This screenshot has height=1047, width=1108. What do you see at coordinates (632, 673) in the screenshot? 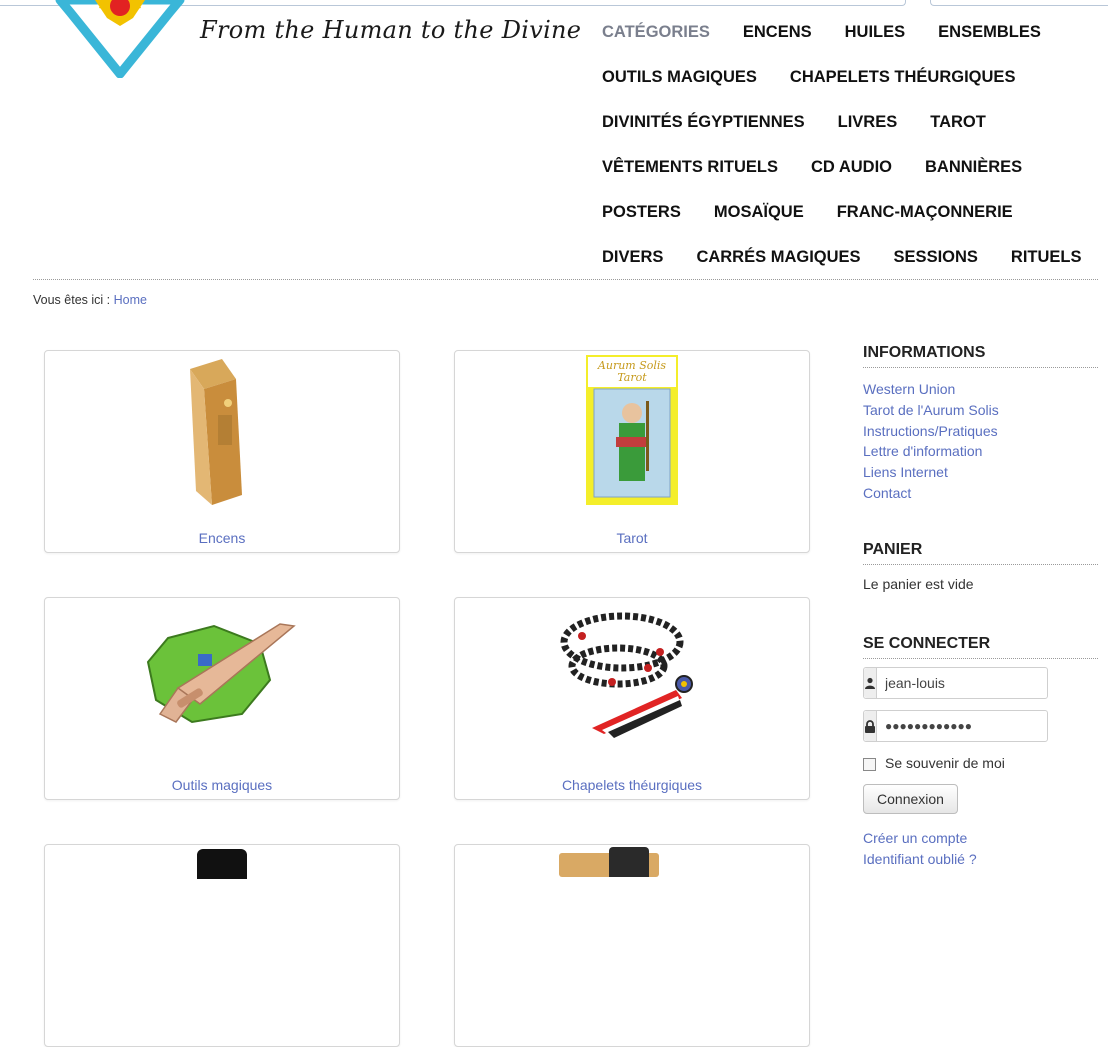
I see `rosary-beads-image` at bounding box center [632, 673].